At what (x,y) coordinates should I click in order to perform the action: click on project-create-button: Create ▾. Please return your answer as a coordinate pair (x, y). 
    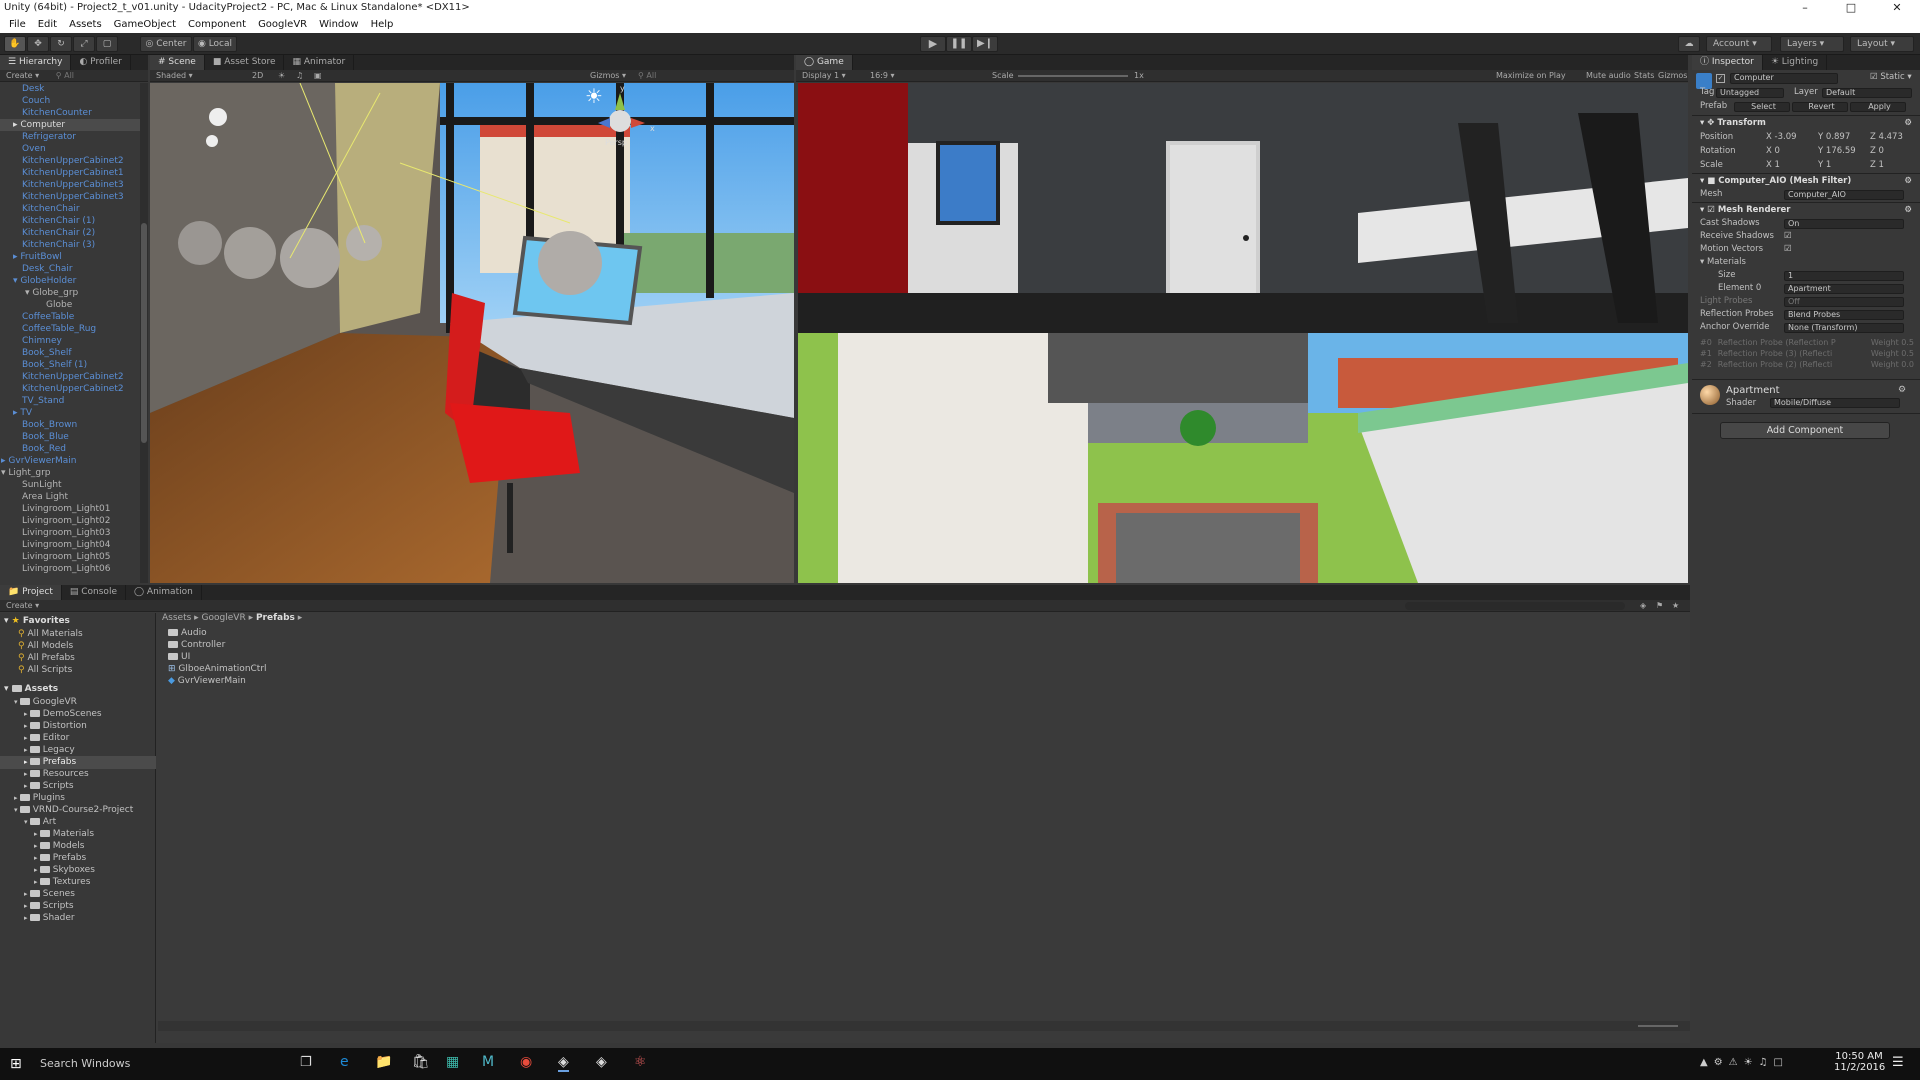
    Looking at the image, I should click on (22, 605).